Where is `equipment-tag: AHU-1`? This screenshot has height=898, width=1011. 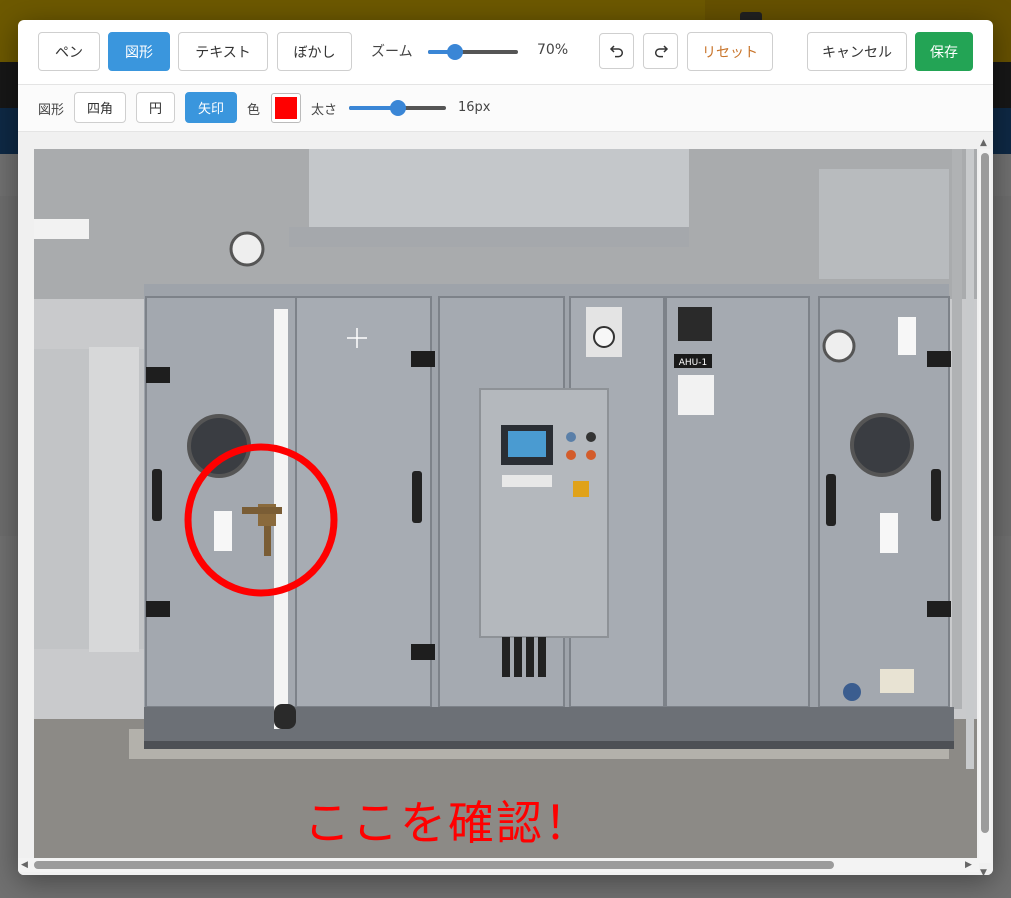
equipment-tag: AHU-1 is located at coordinates (693, 363).